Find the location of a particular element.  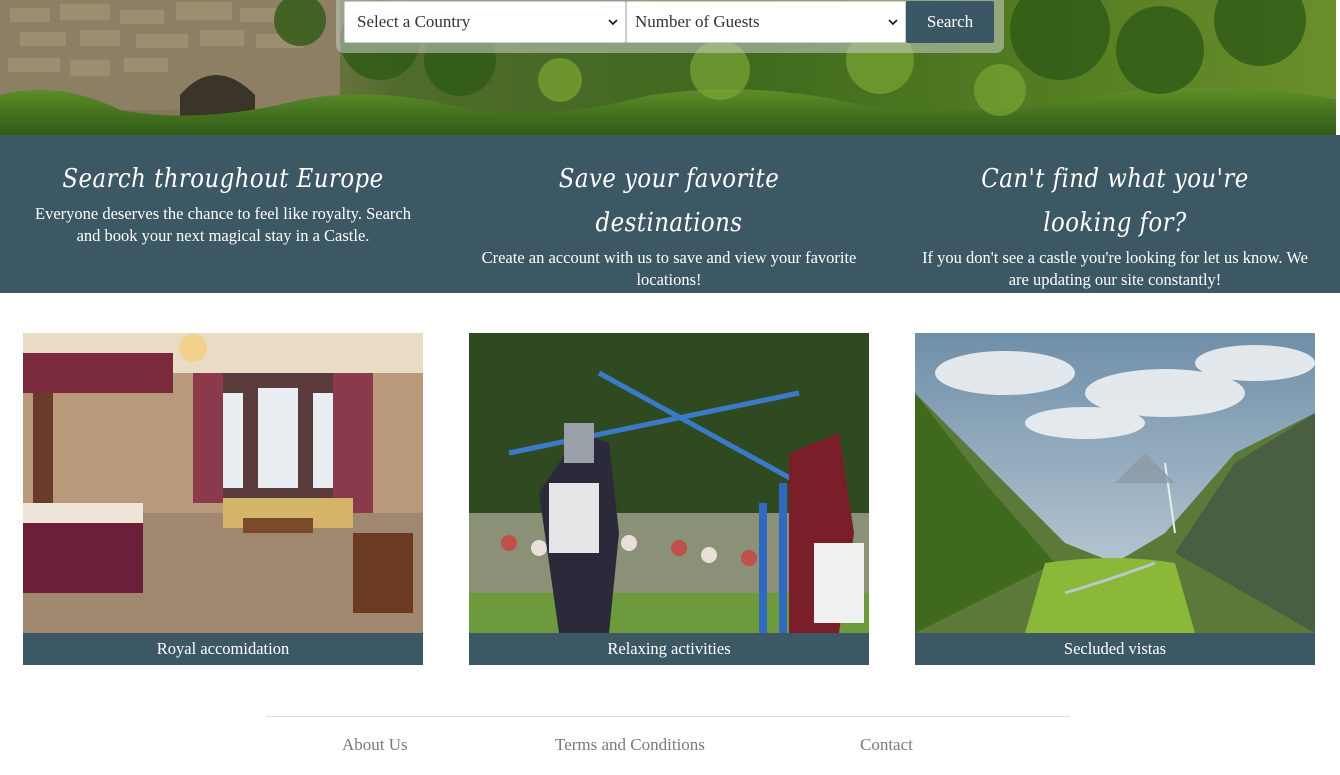

valley-image is located at coordinates (1115, 483).